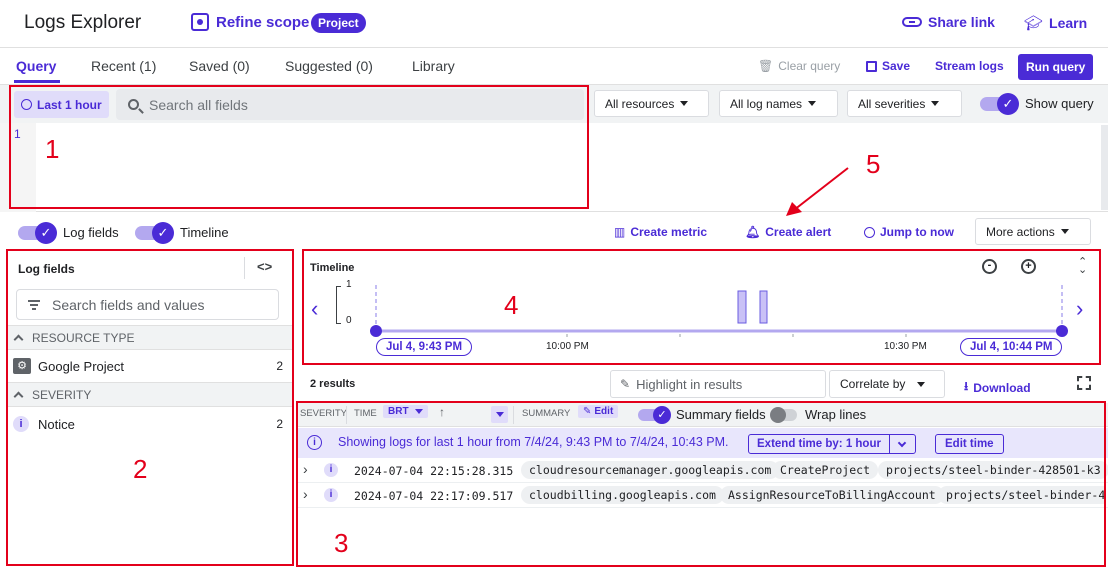  I want to click on more-actions-dropdown: More actions, so click(1033, 231).